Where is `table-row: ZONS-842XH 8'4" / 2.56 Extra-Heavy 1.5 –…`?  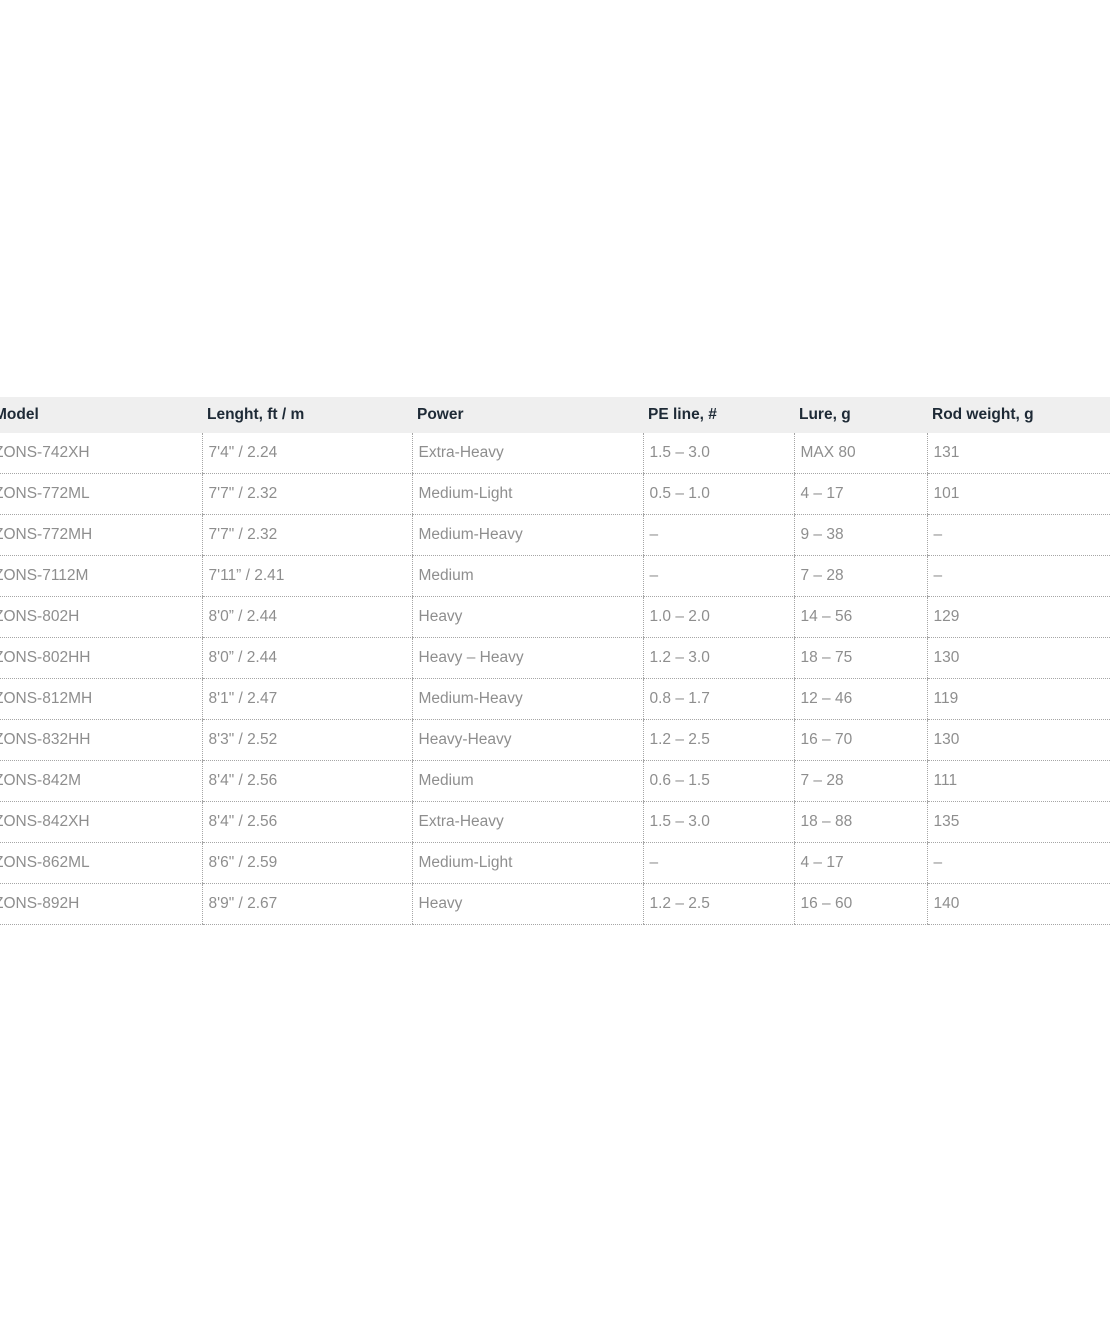
table-row: ZONS-842XH 8'4" / 2.56 Extra-Heavy 1.5 –… is located at coordinates (555, 822).